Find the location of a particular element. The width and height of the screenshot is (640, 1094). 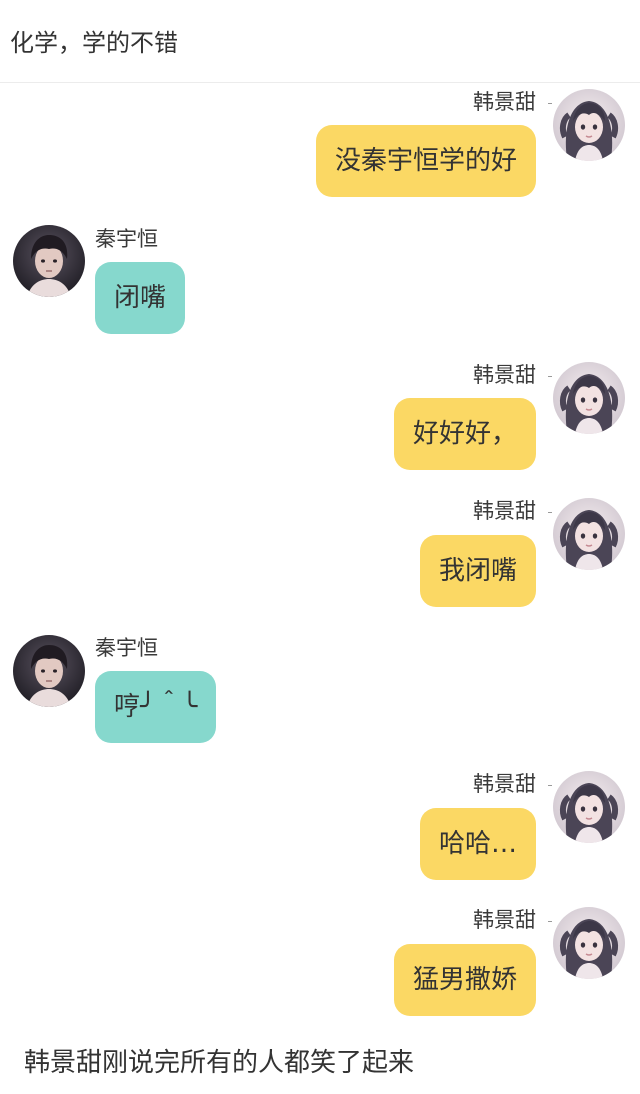

message-bubble: 闭嘴 is located at coordinates (140, 298).